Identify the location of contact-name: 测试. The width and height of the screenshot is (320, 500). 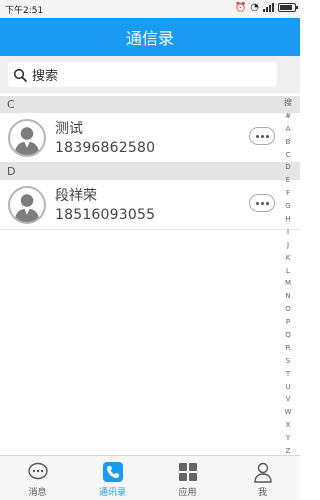
(69, 129).